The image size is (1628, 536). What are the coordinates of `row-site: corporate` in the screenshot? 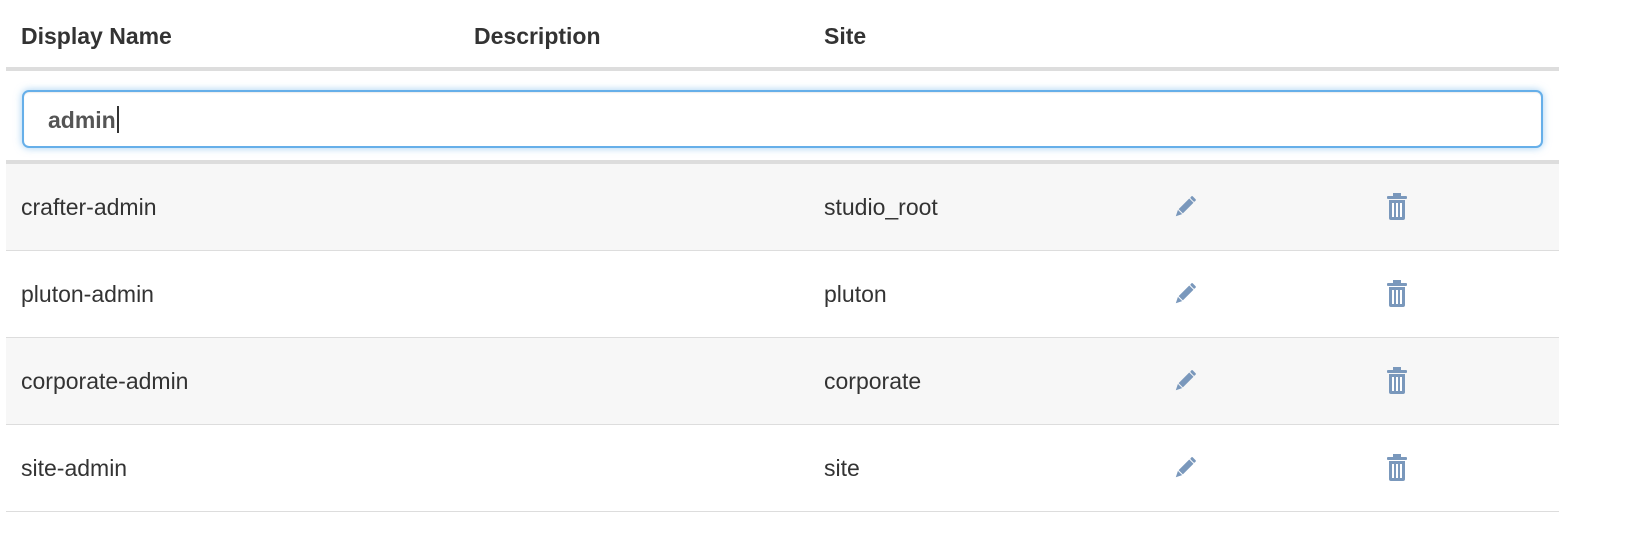 It's located at (873, 381).